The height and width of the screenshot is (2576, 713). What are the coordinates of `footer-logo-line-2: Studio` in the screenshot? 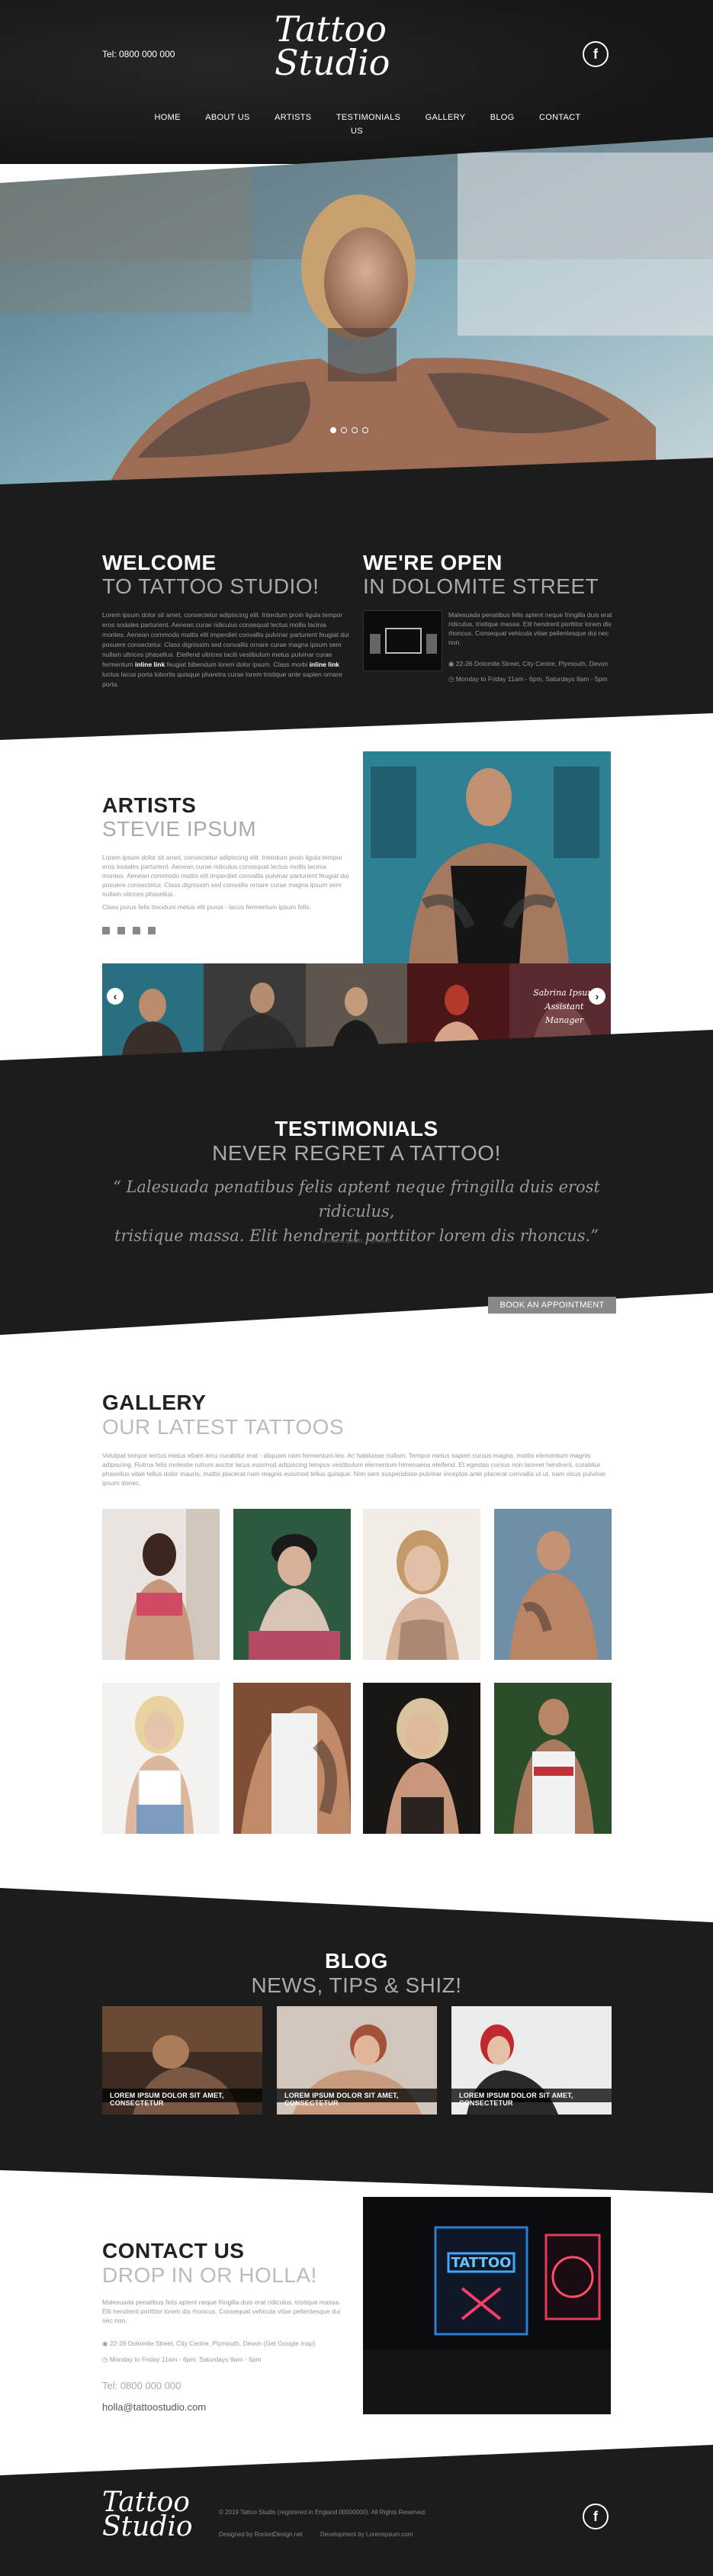 It's located at (147, 2526).